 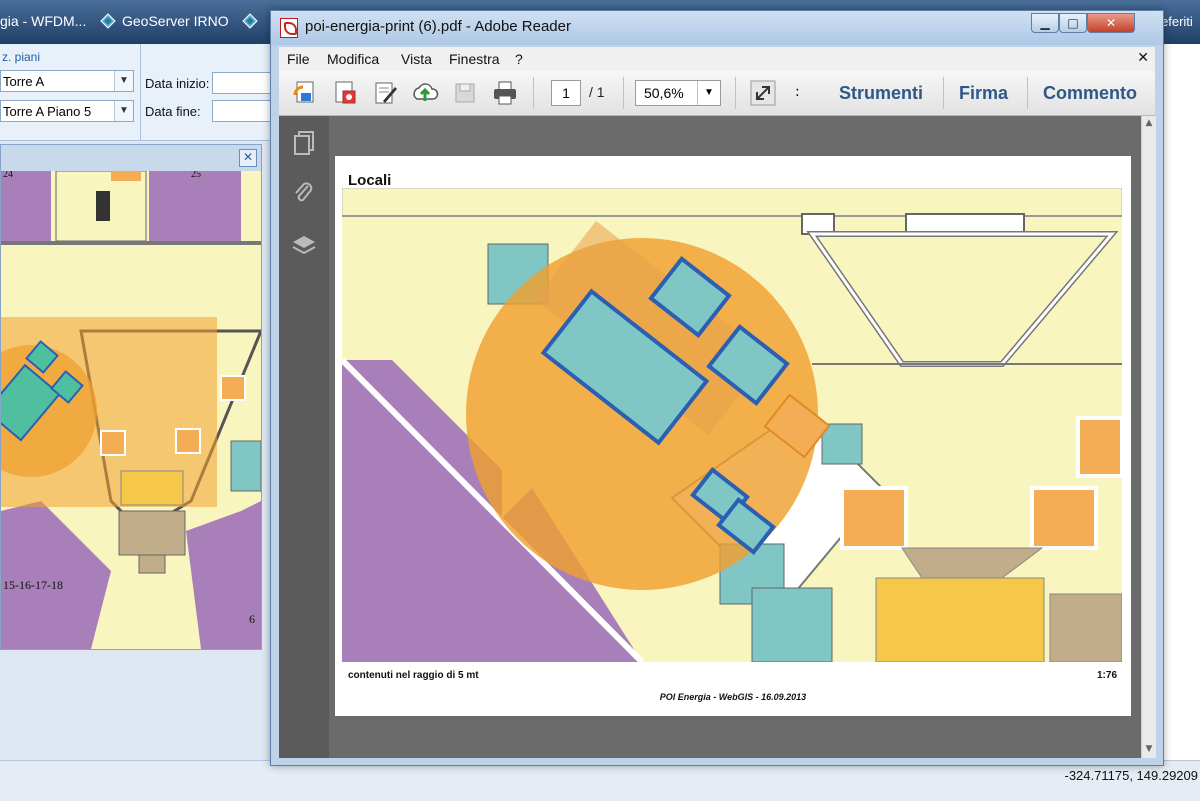 I want to click on map-room-label: 6, so click(x=252, y=619).